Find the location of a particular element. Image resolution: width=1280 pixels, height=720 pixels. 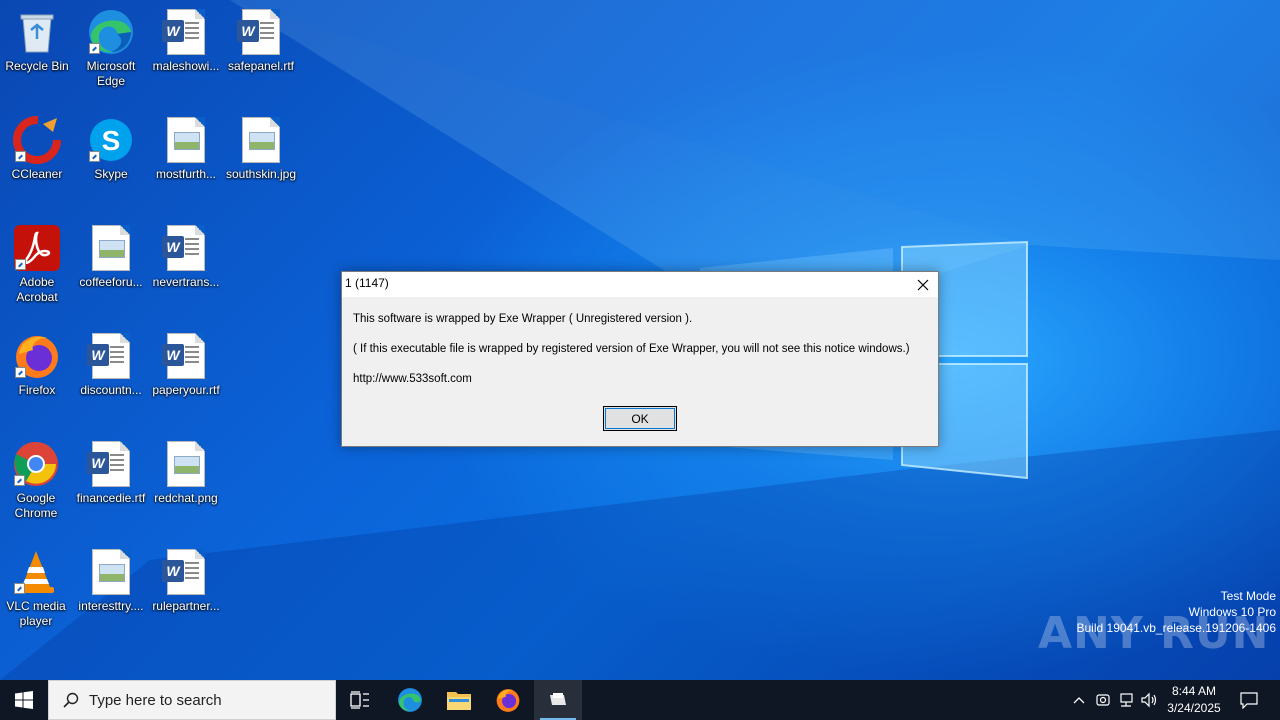

ok-button: OK is located at coordinates (640, 418).